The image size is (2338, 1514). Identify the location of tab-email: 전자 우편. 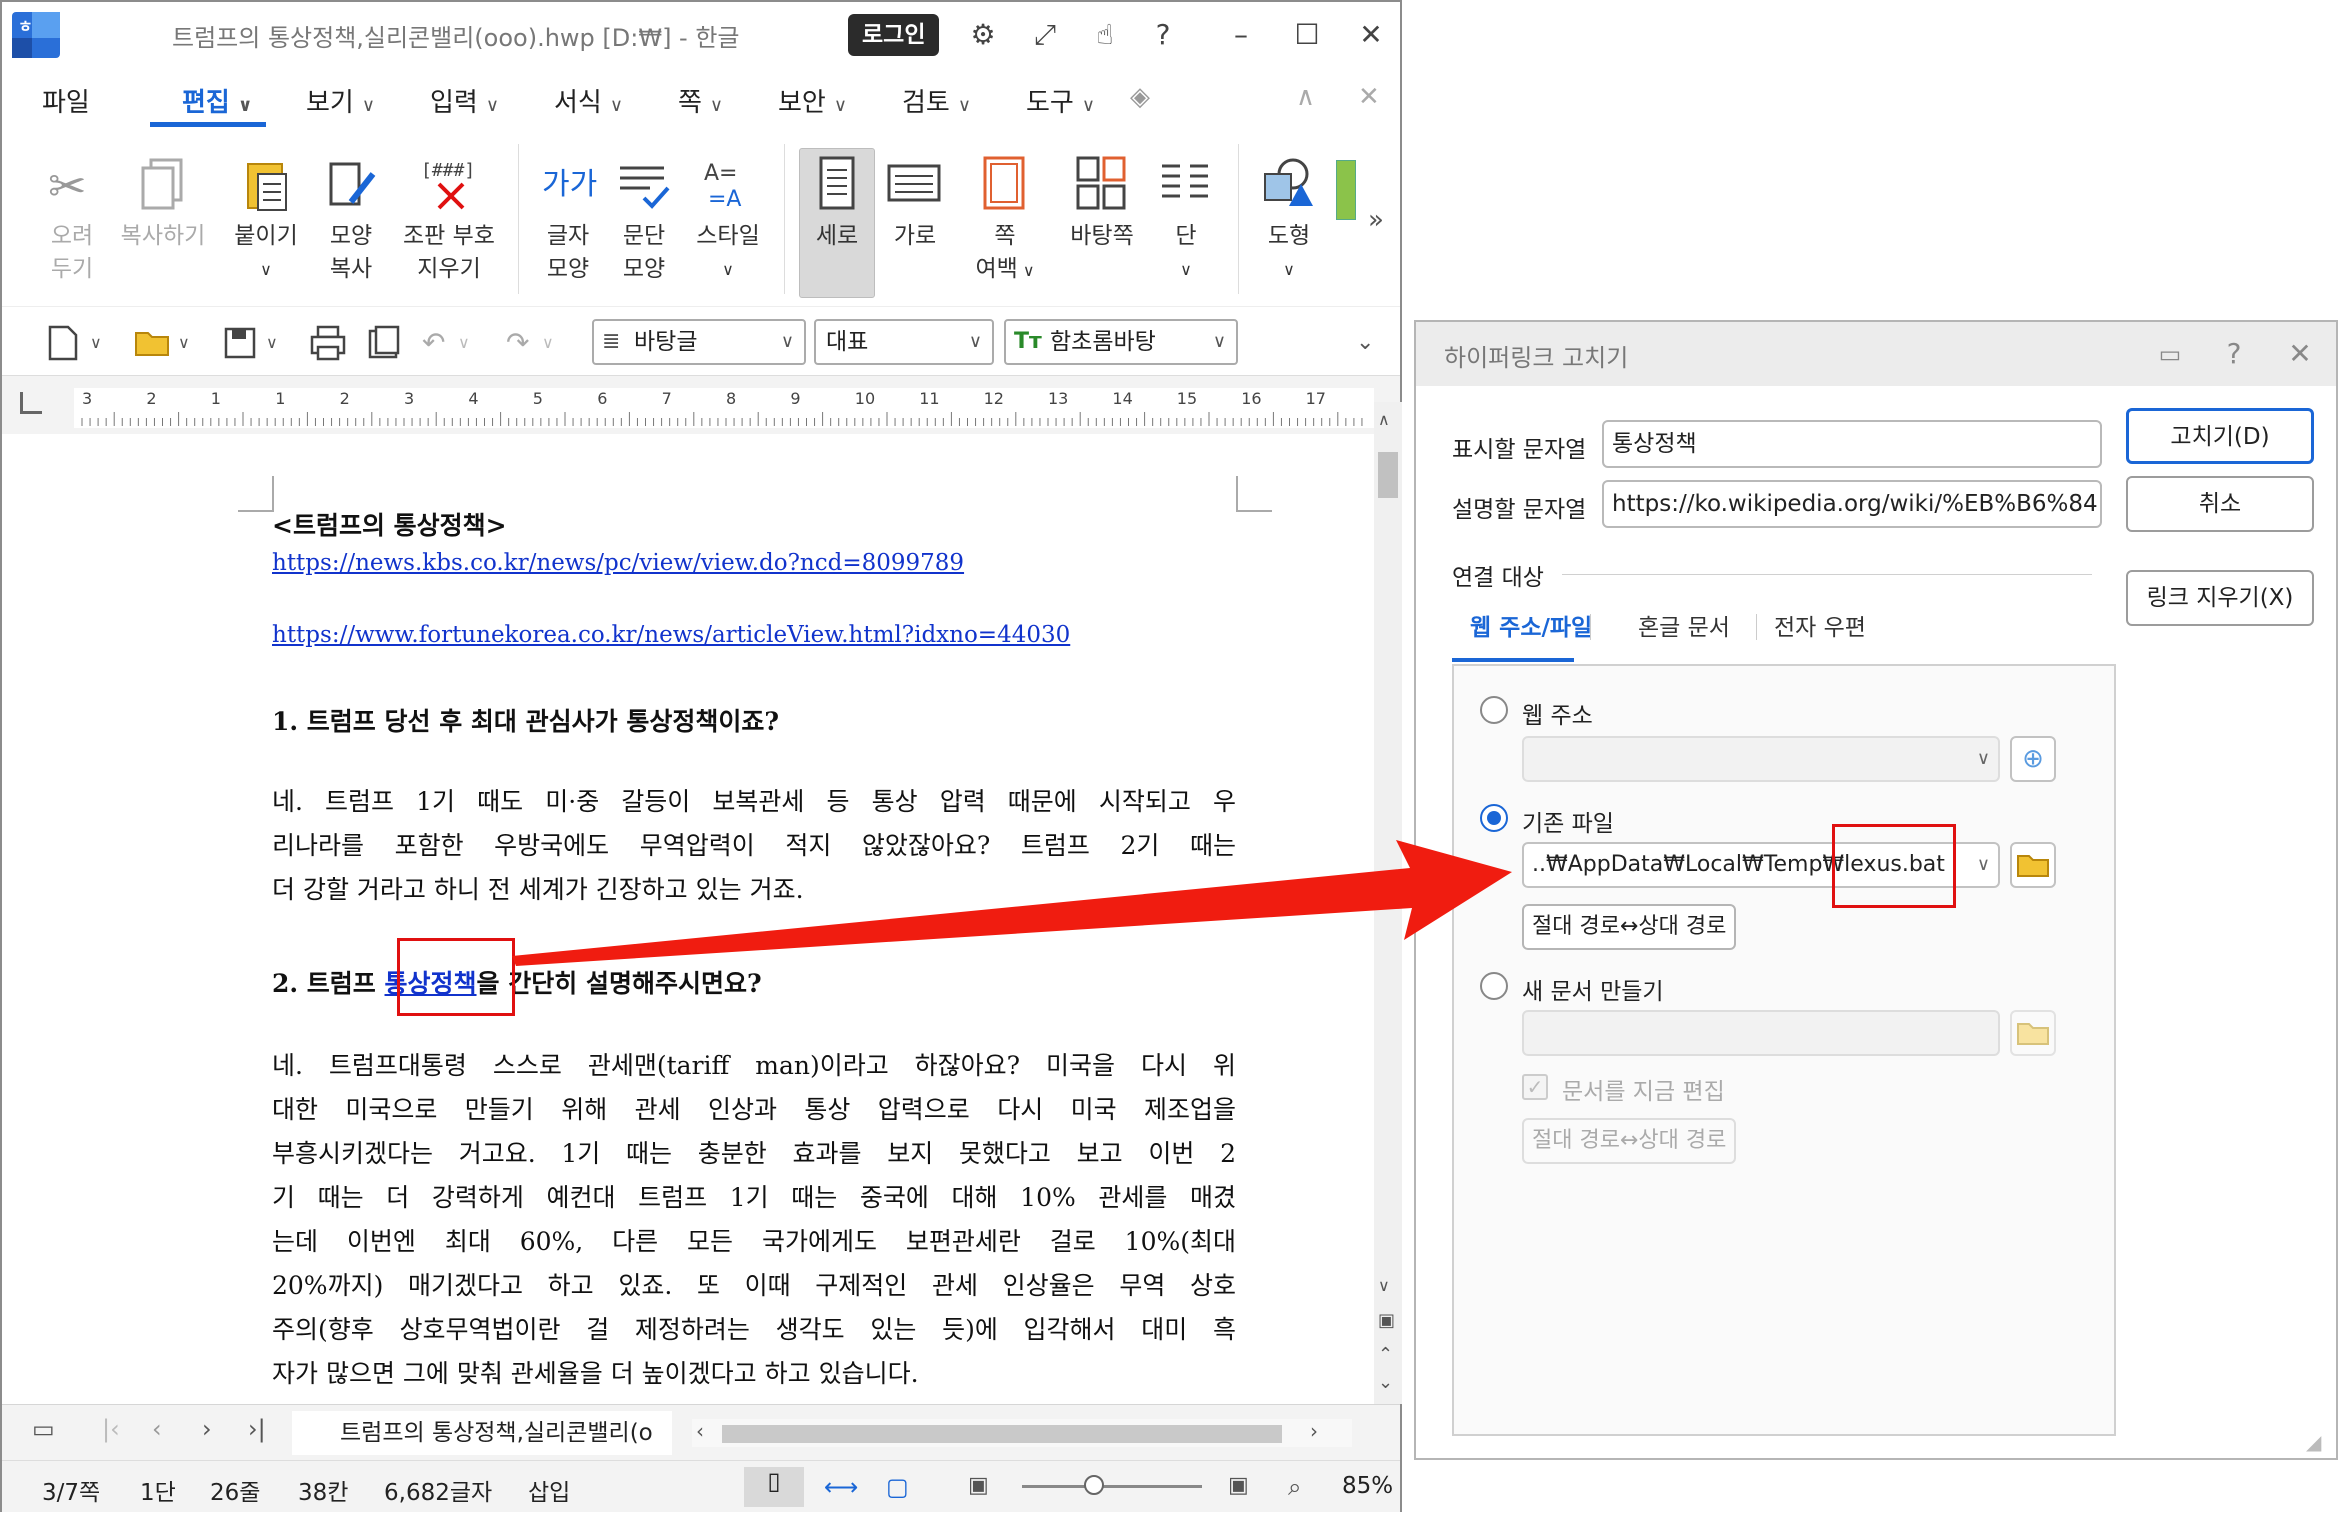
(1820, 625).